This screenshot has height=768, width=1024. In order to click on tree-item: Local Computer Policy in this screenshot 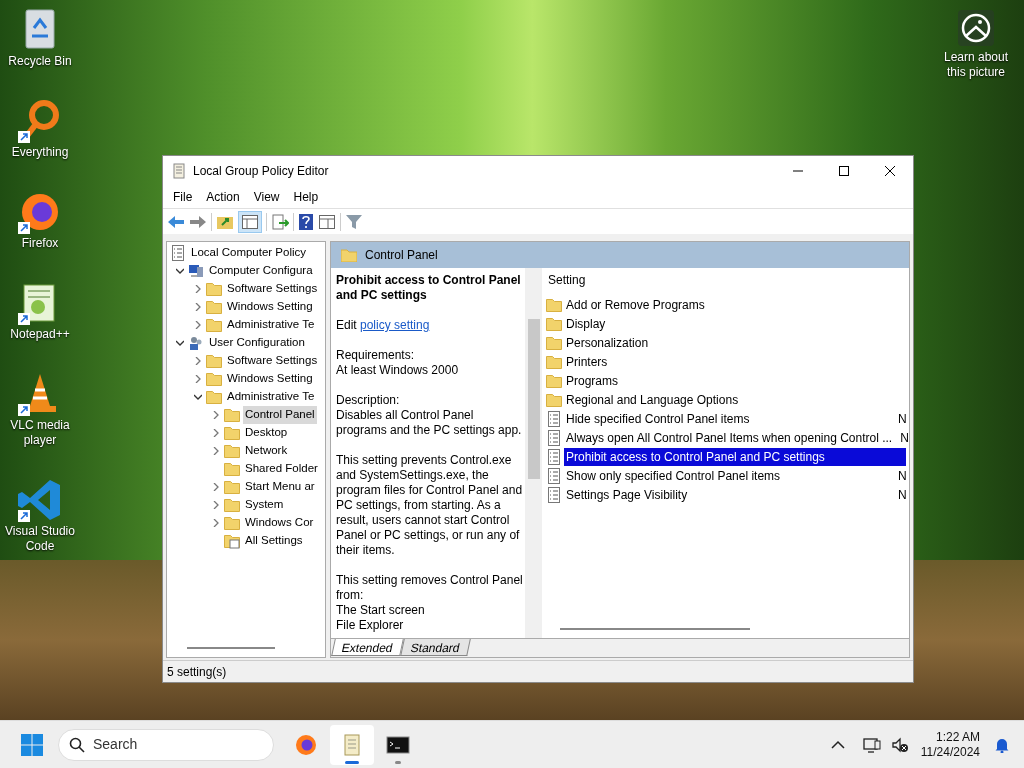, I will do `click(249, 253)`.